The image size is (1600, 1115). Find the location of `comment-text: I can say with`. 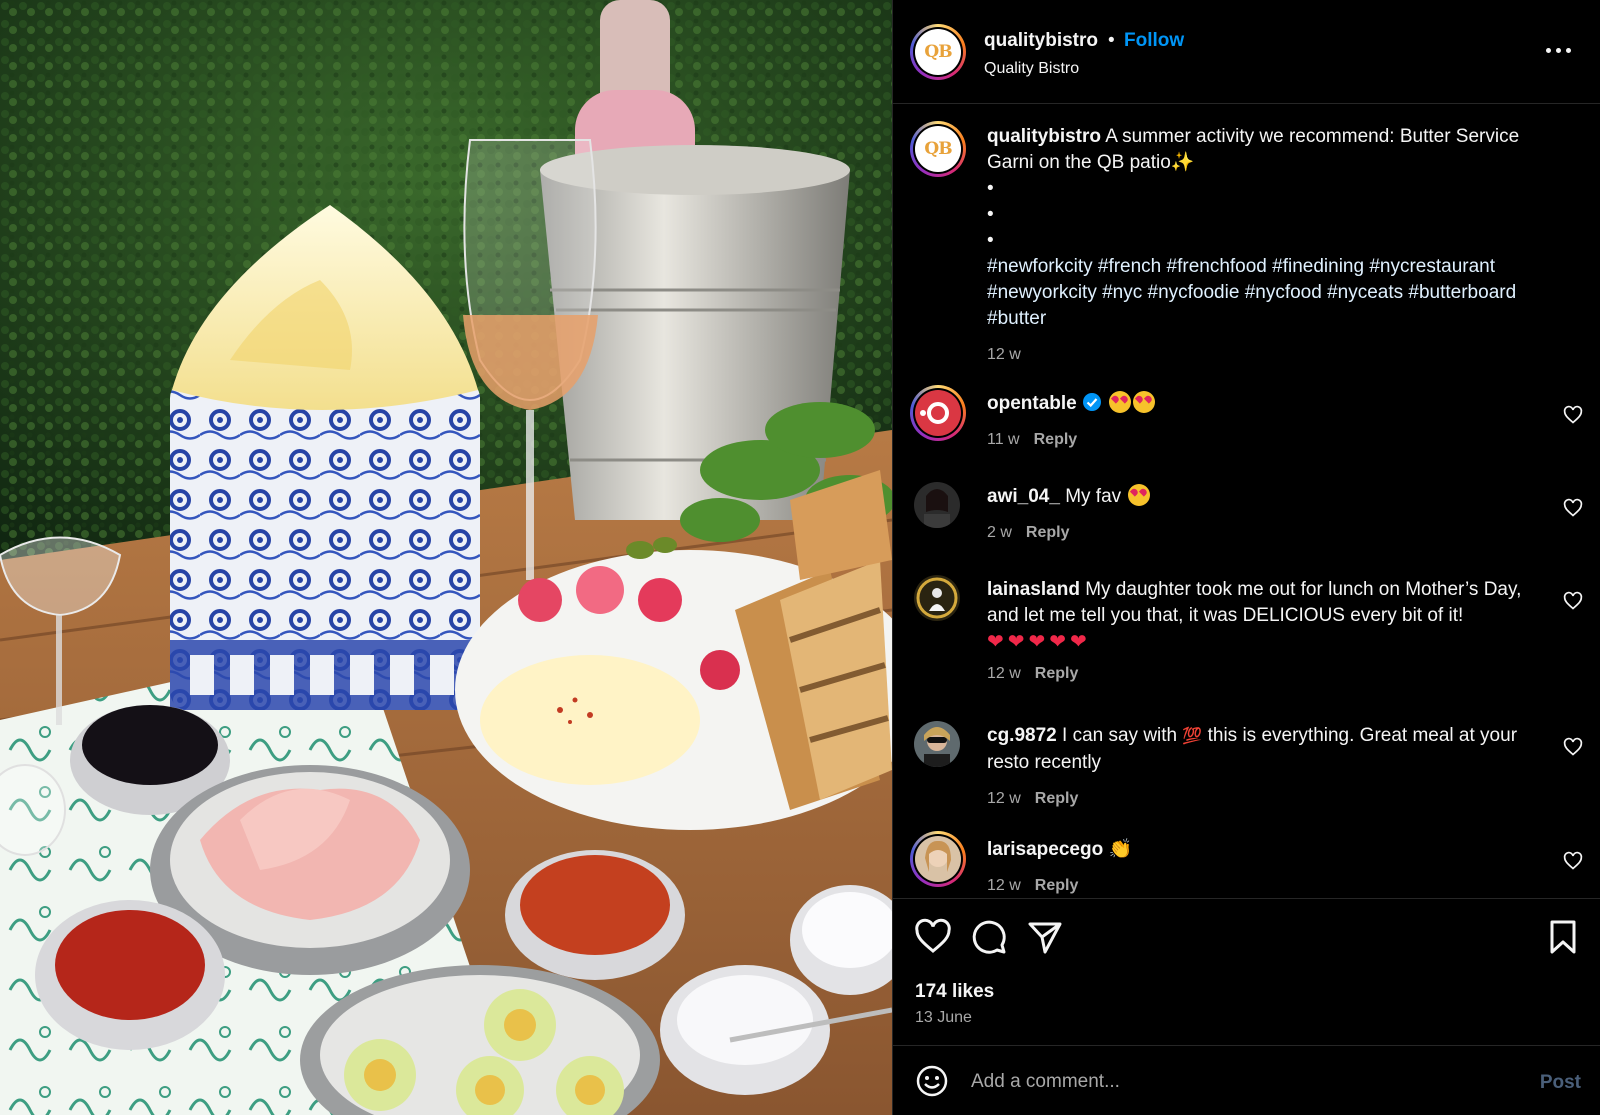

comment-text: I can say with is located at coordinates (1120, 735).